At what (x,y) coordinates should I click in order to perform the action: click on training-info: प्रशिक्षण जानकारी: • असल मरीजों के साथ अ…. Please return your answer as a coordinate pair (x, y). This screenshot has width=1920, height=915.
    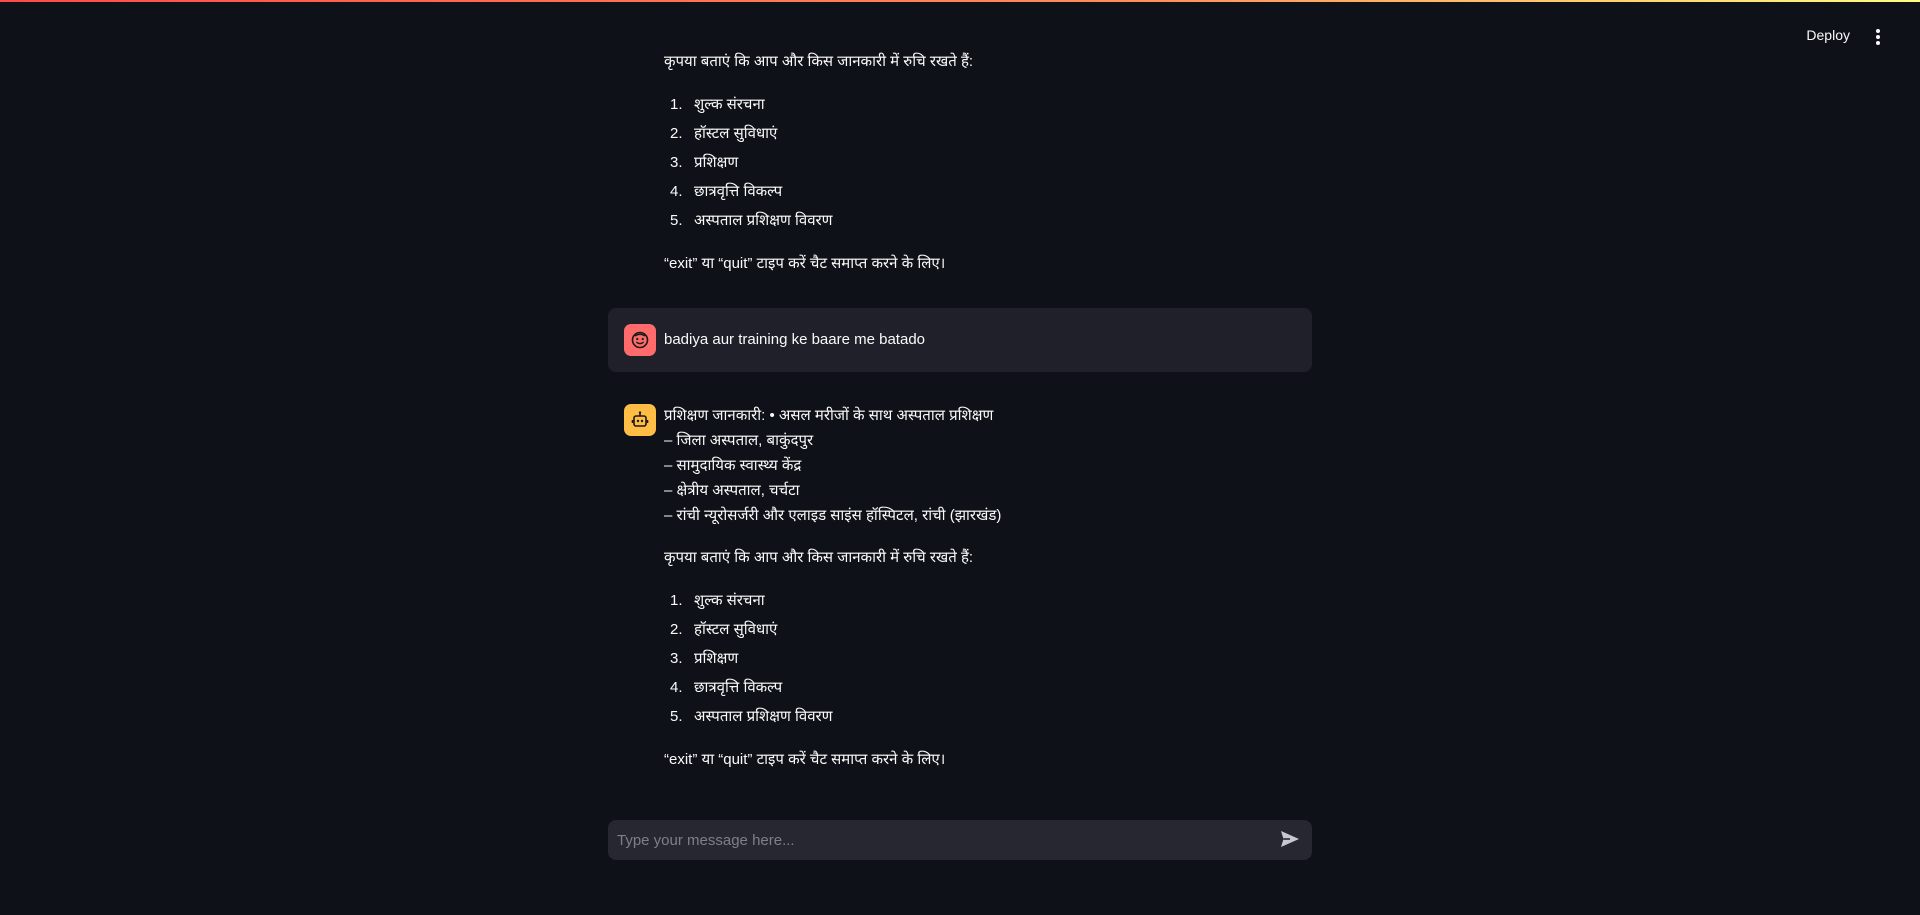
    Looking at the image, I should click on (980, 465).